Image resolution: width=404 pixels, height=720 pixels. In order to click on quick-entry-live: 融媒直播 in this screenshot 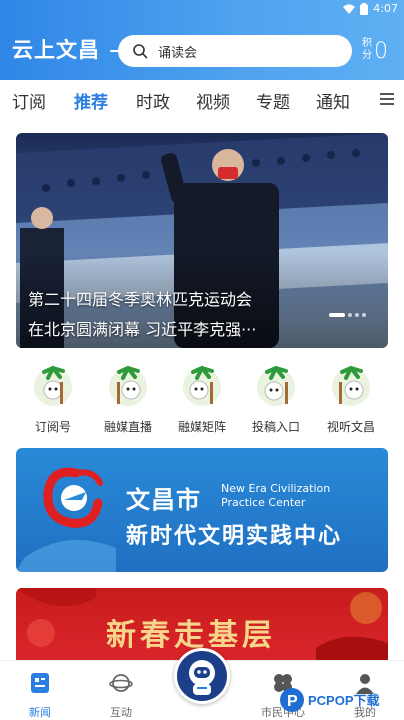, I will do `click(128, 398)`.